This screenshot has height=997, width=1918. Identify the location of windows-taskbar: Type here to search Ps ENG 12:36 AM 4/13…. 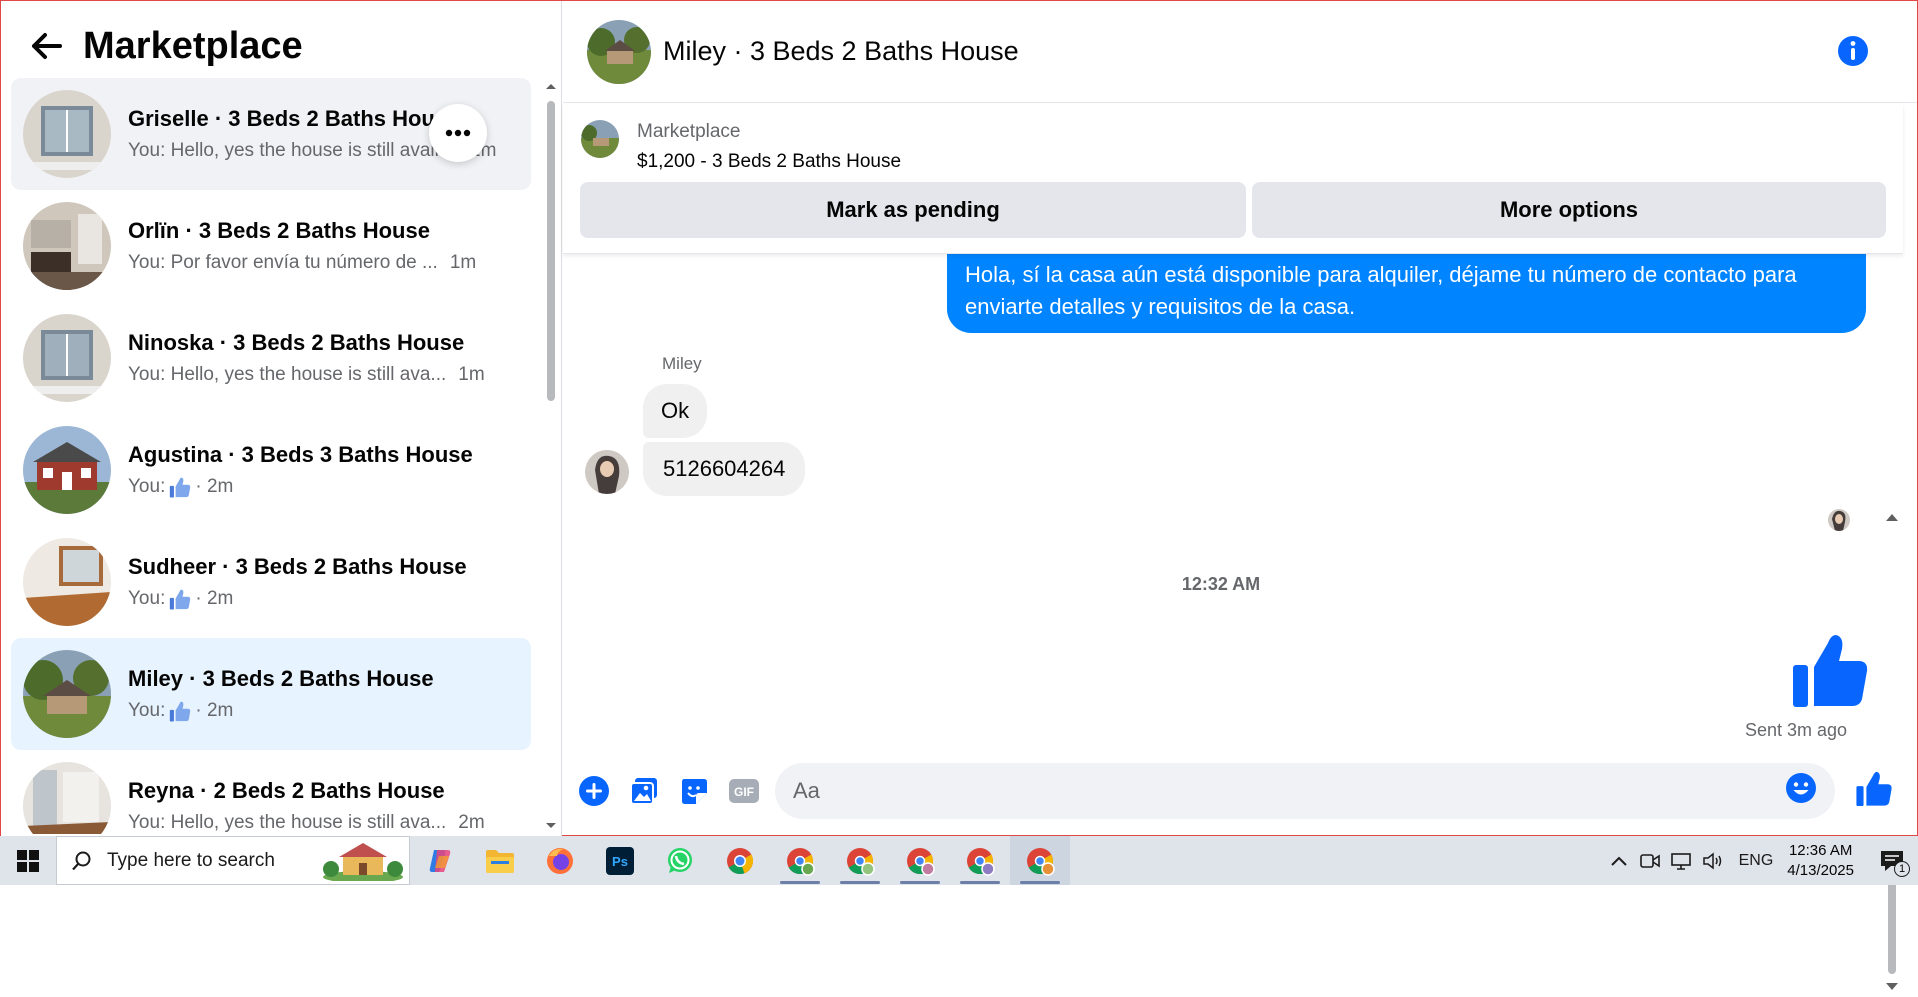
(959, 860).